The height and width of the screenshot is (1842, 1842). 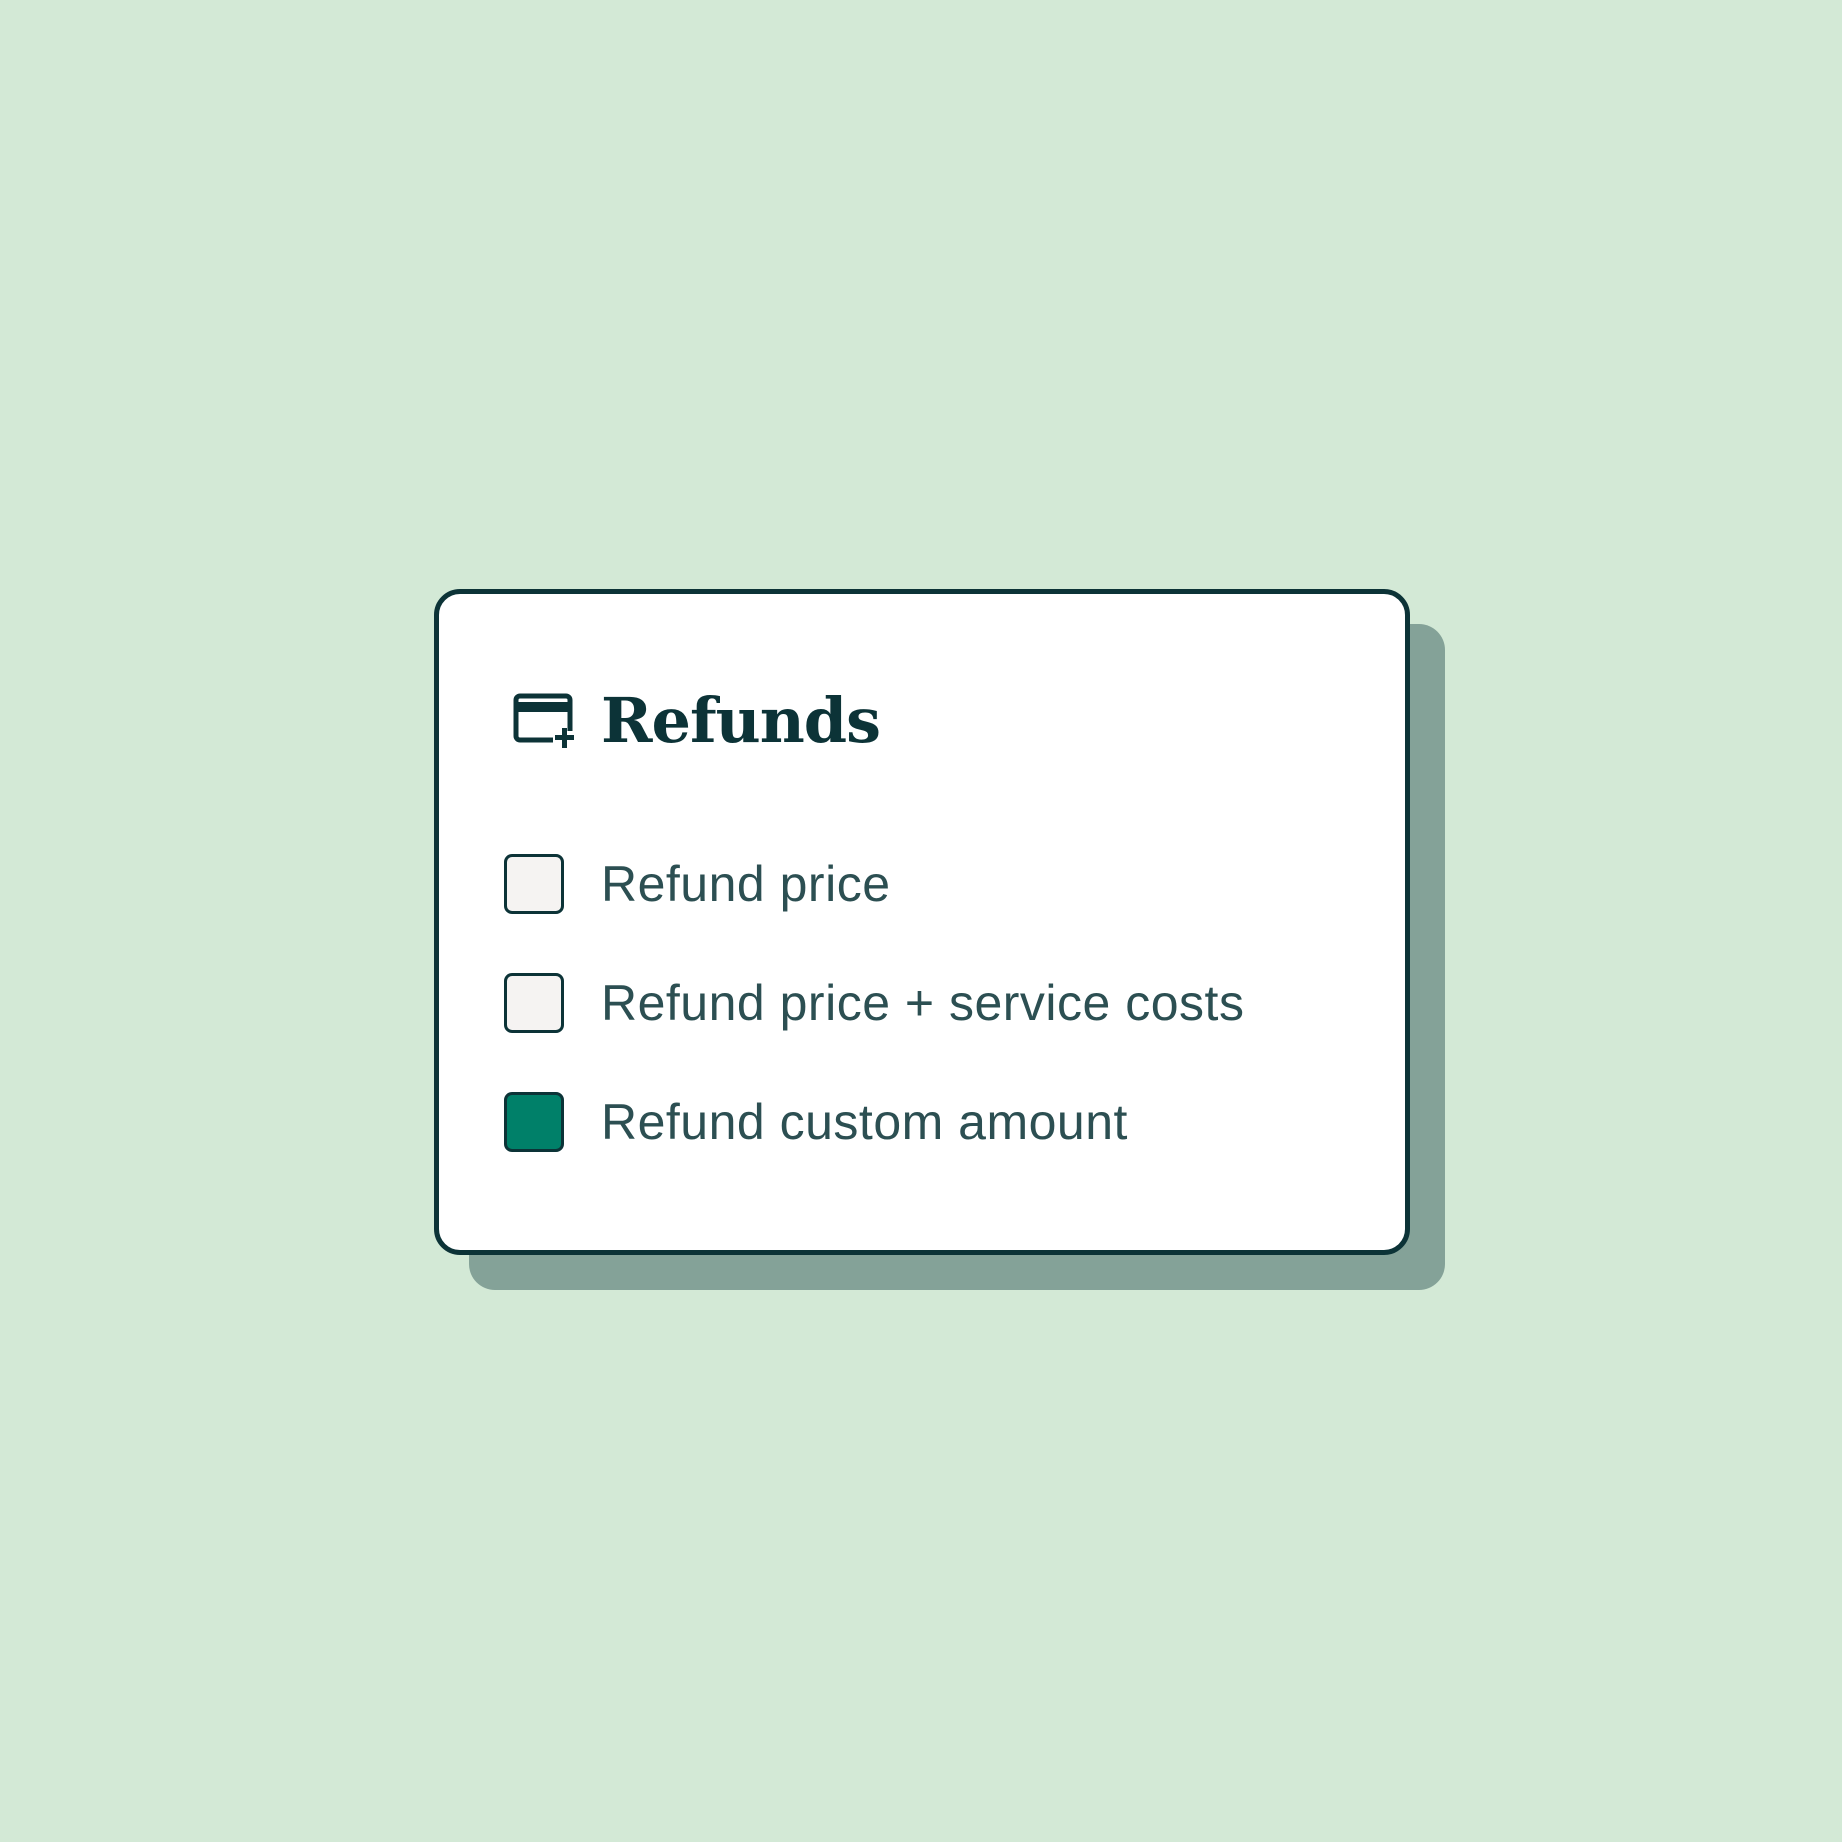 I want to click on refund-price-checkbox, so click(x=534, y=884).